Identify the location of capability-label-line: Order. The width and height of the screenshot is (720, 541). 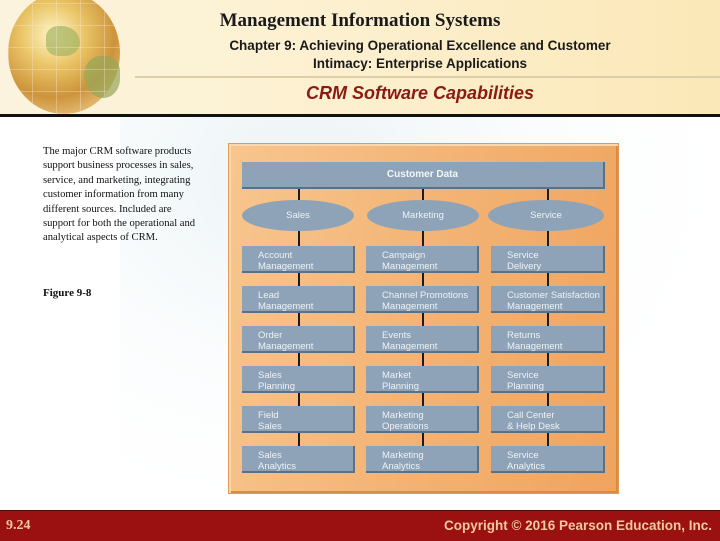
(270, 335).